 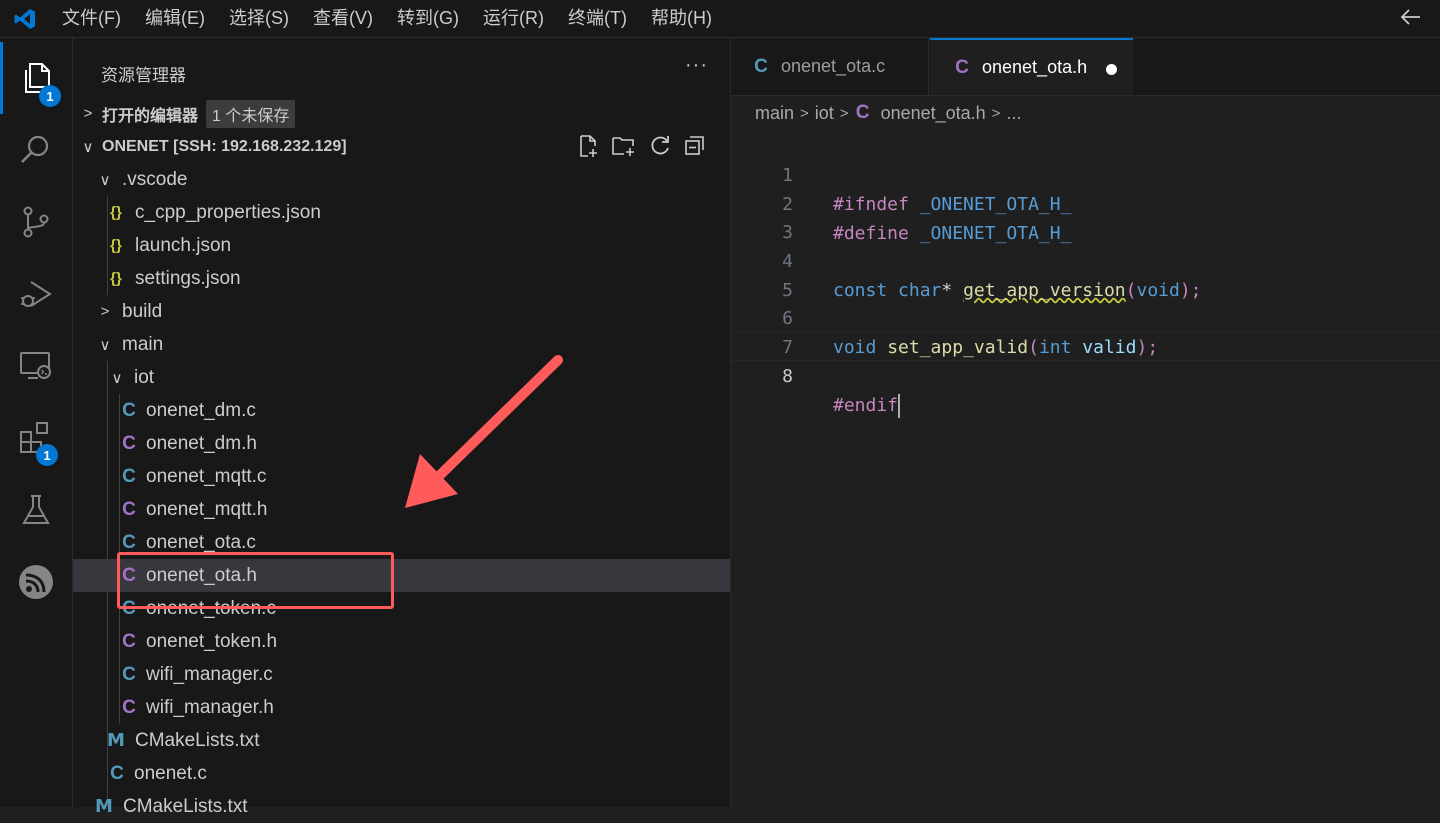 What do you see at coordinates (899, 406) in the screenshot?
I see `text-cursor` at bounding box center [899, 406].